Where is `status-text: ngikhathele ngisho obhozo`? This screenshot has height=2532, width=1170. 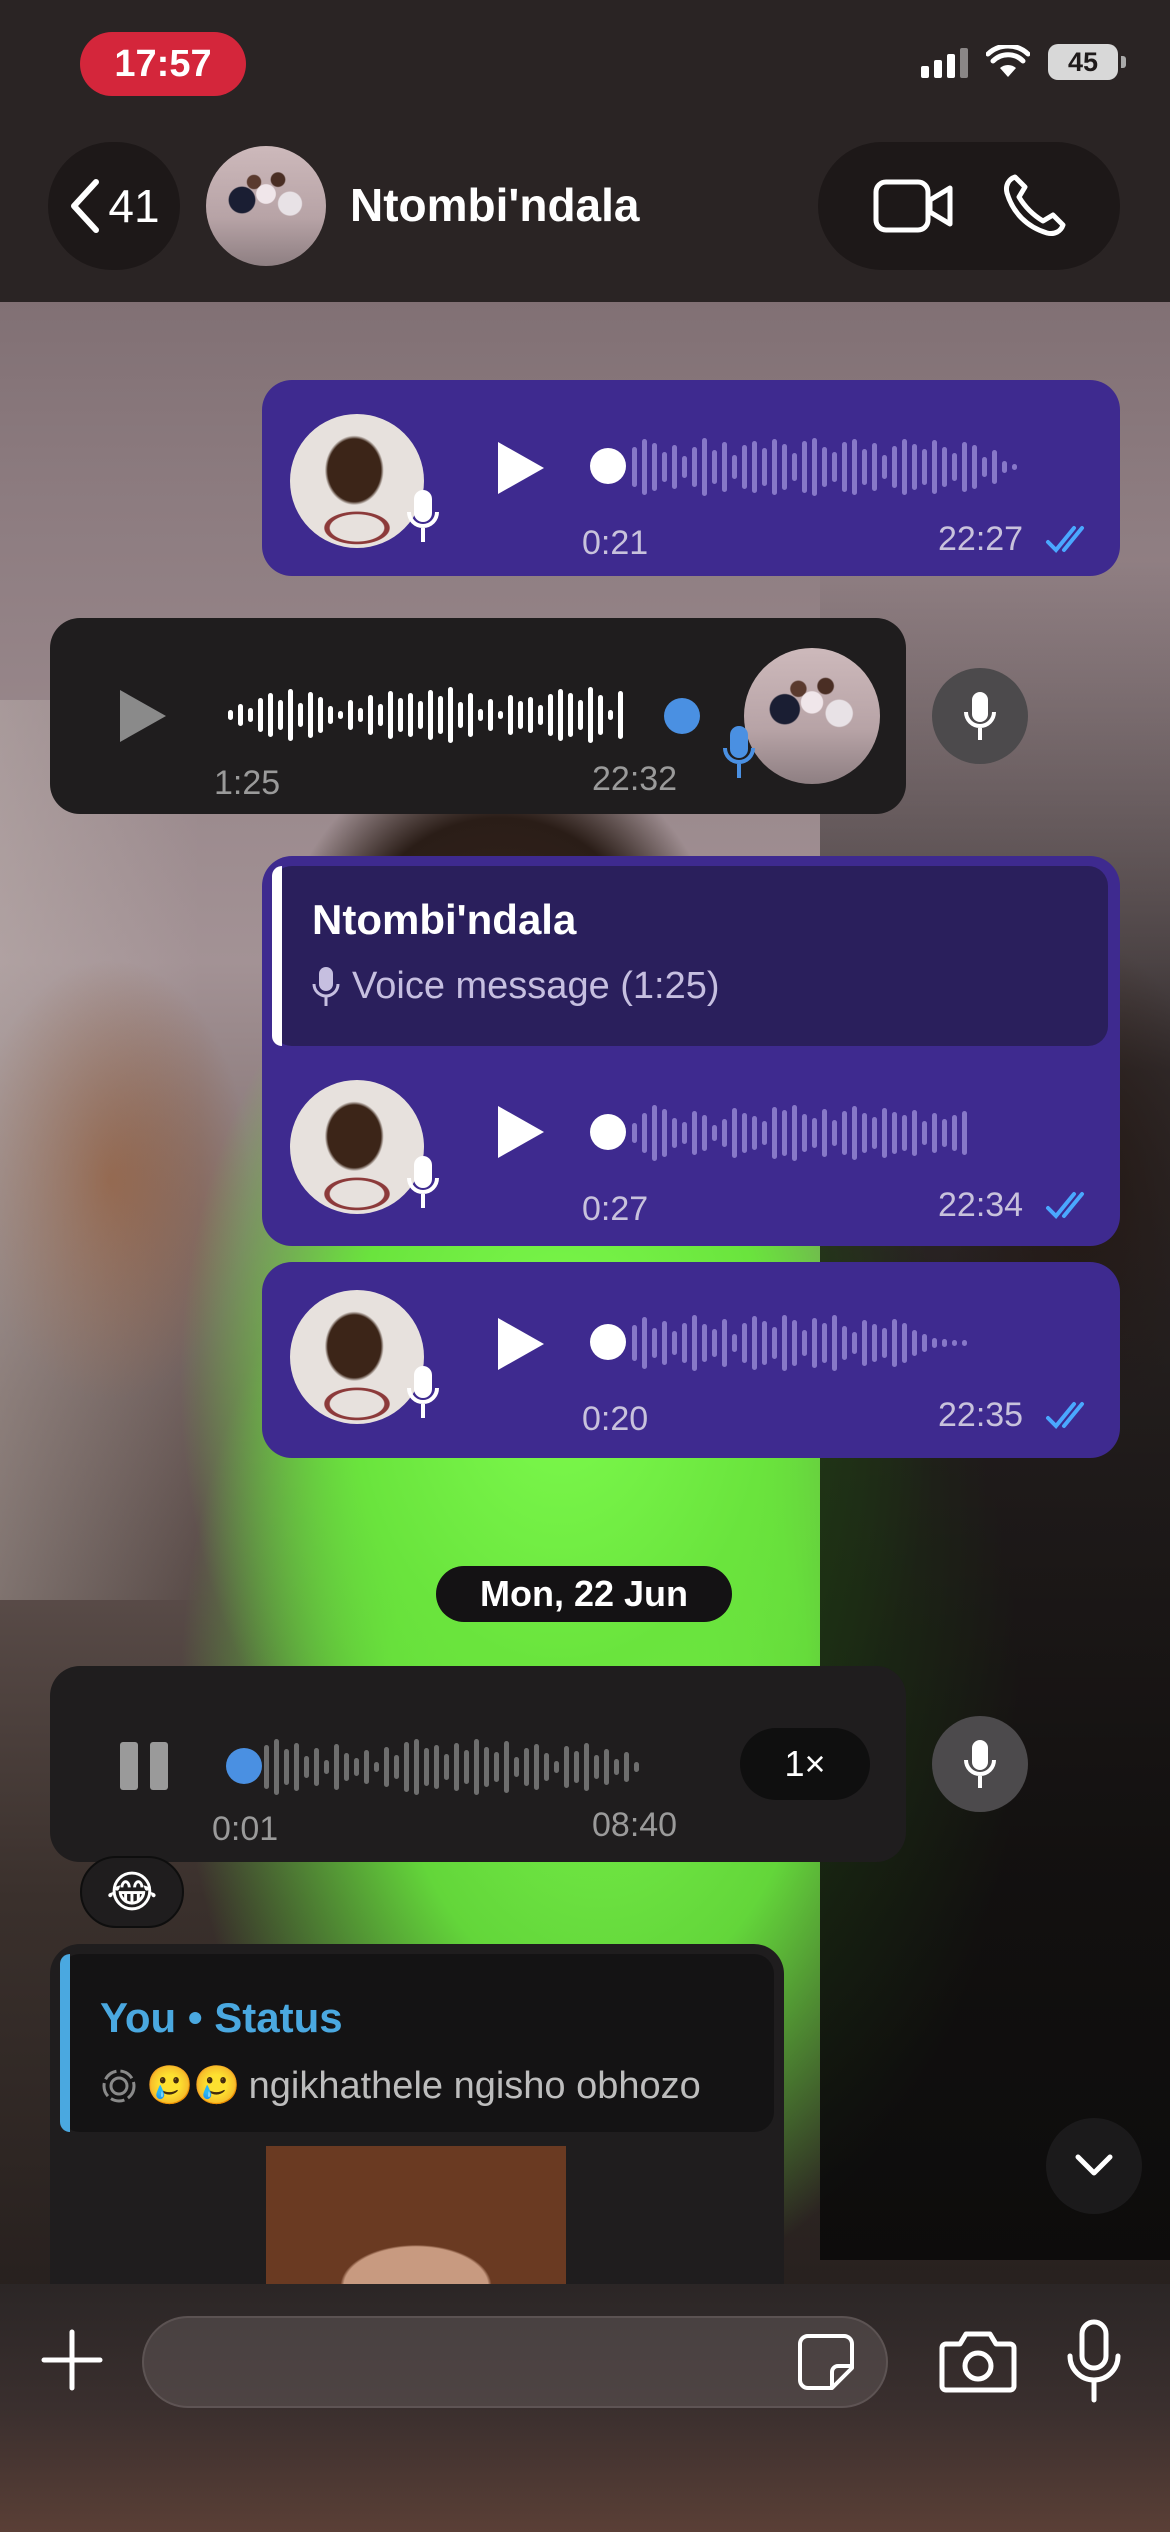 status-text: ngikhathele ngisho obhozo is located at coordinates (474, 2085).